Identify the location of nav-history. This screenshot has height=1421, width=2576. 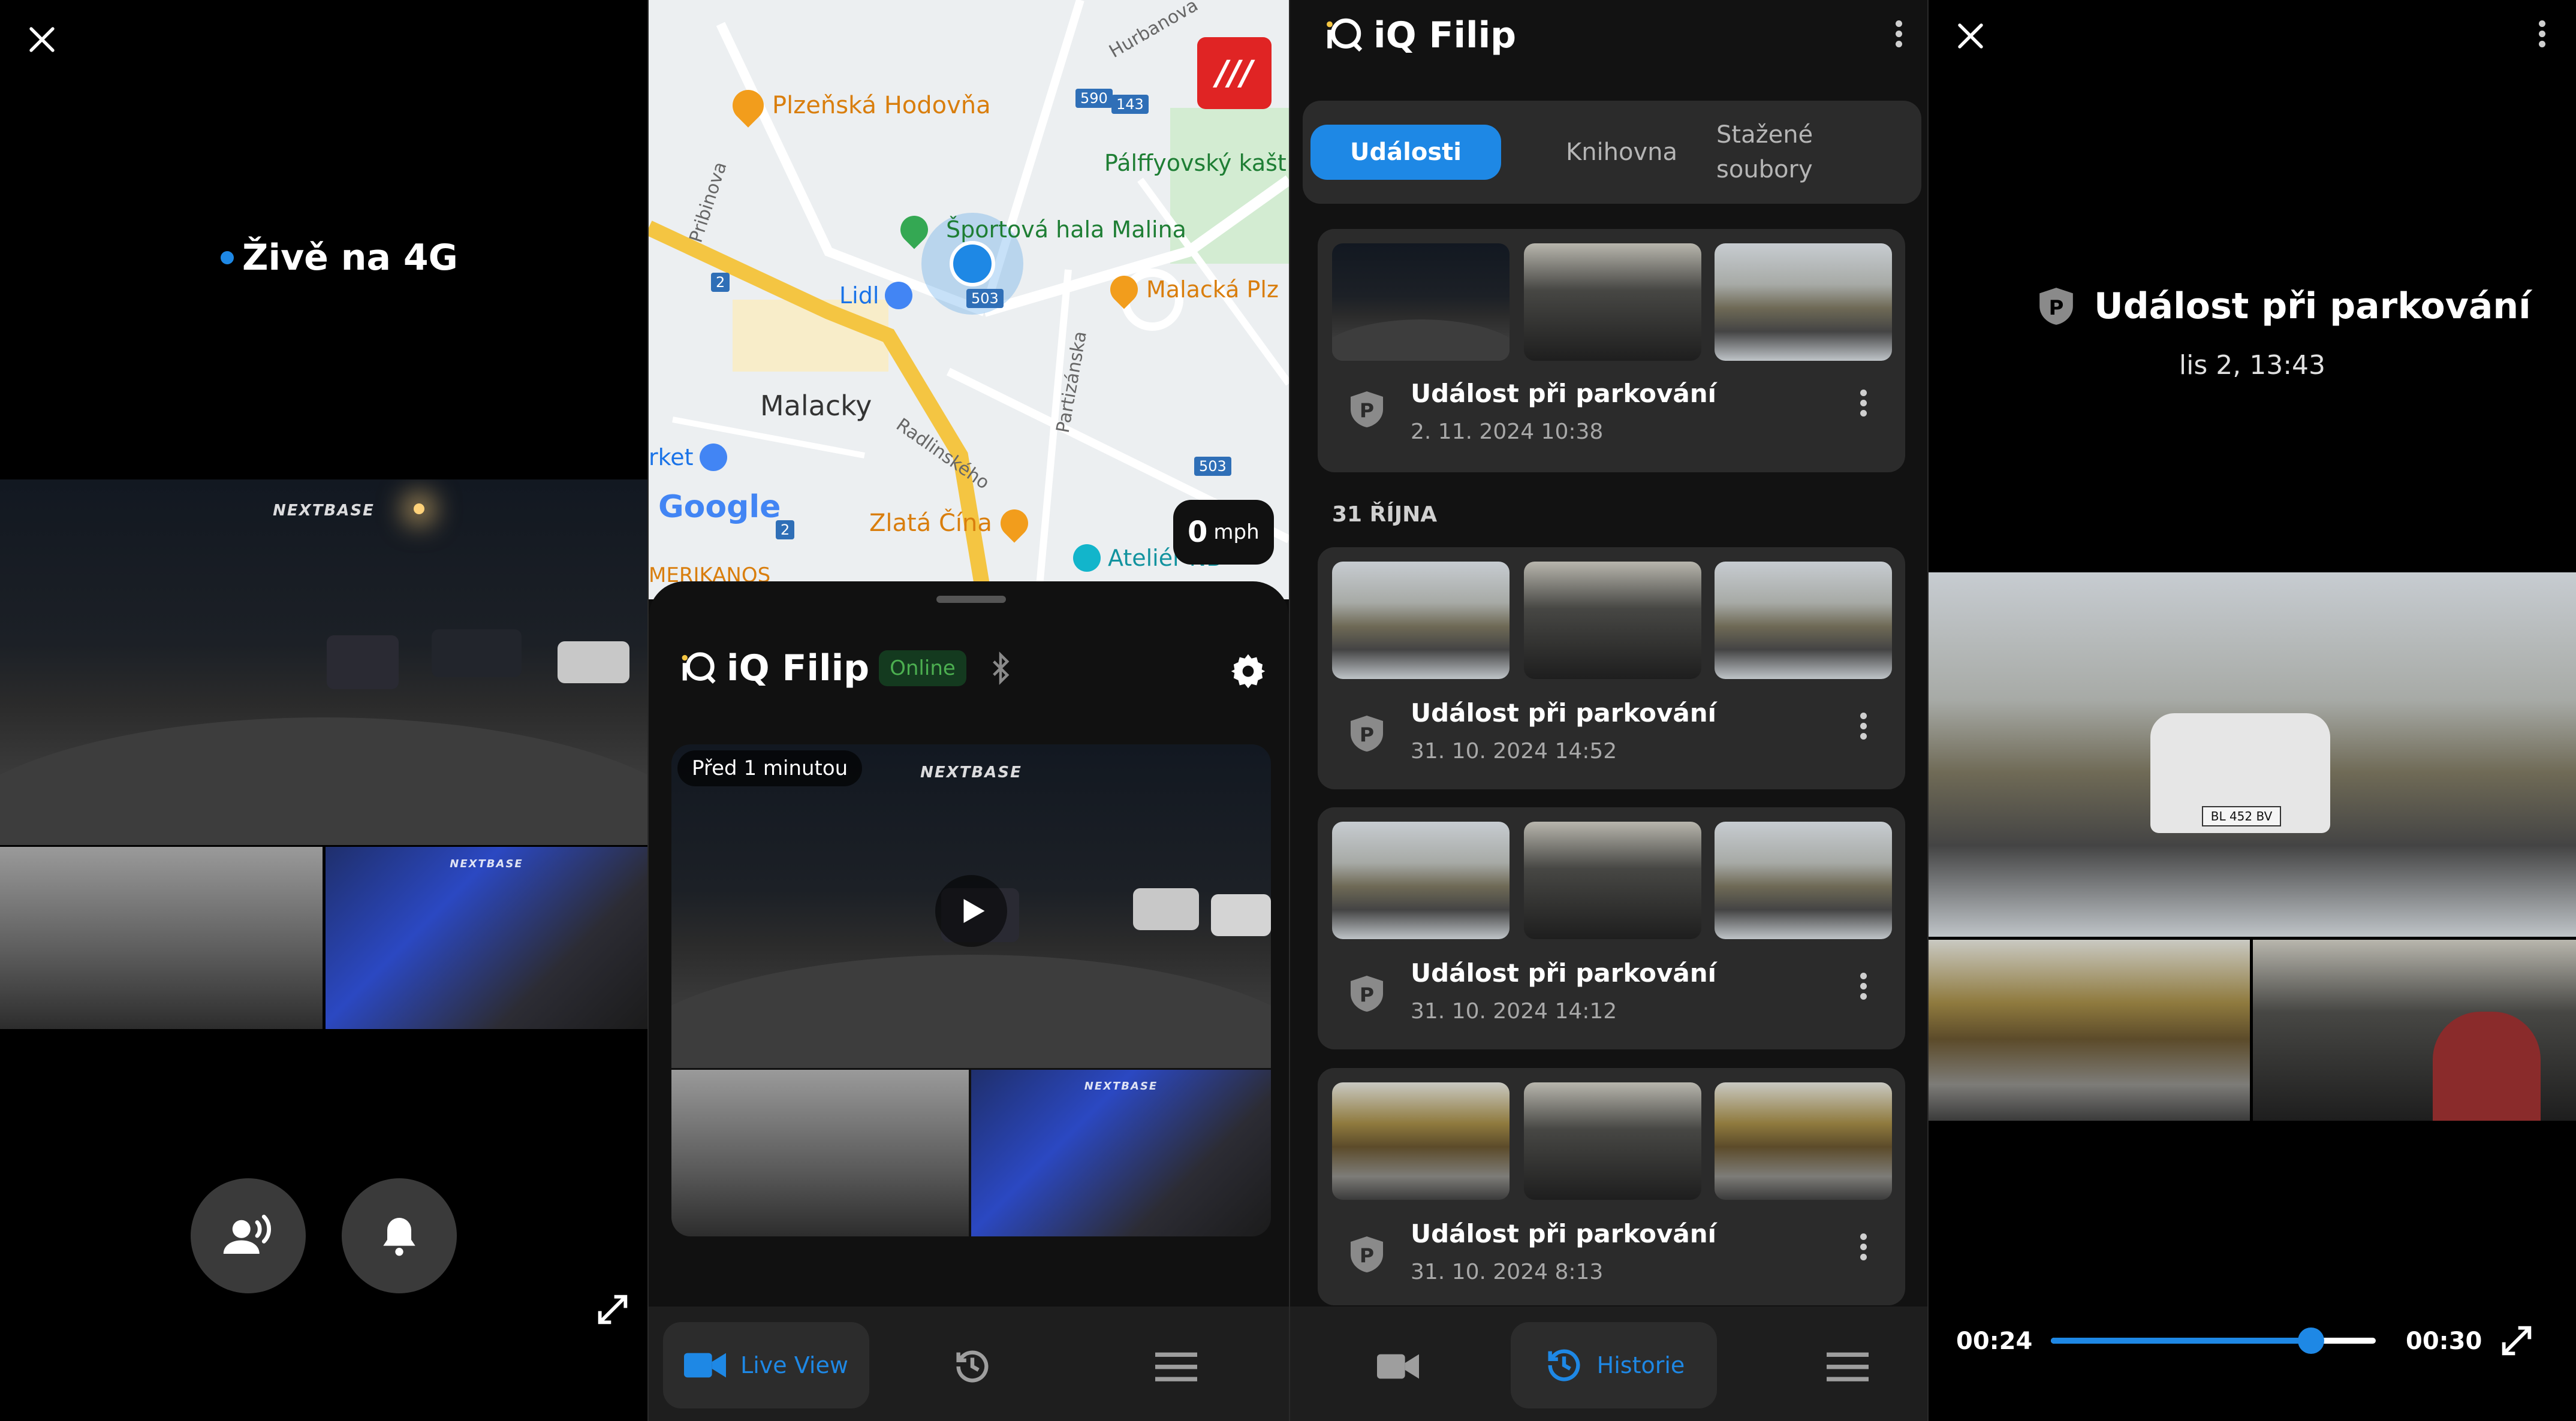
(972, 1366).